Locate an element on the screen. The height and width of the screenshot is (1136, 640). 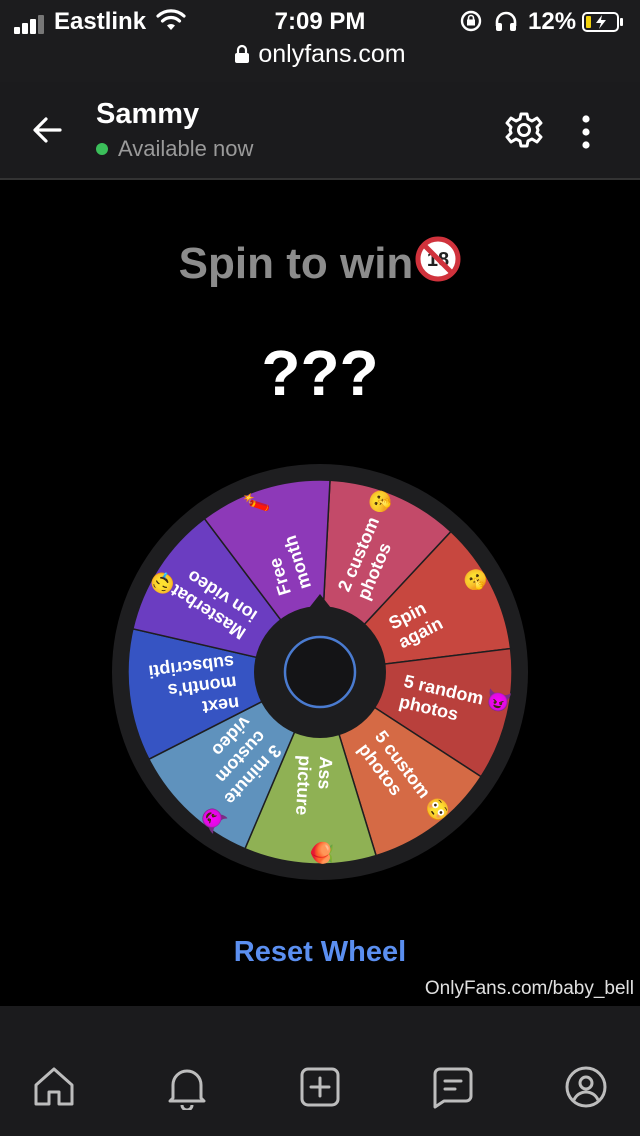
back-arrow-icon is located at coordinates (48, 130).